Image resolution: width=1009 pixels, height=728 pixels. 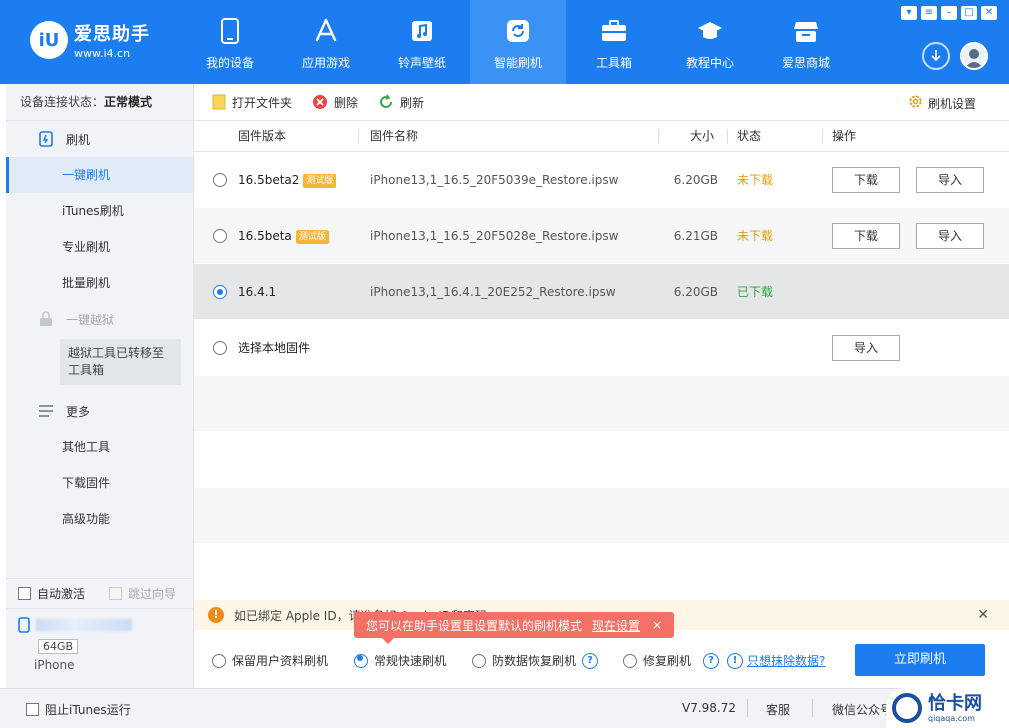 I want to click on download-icon, so click(x=936, y=56).